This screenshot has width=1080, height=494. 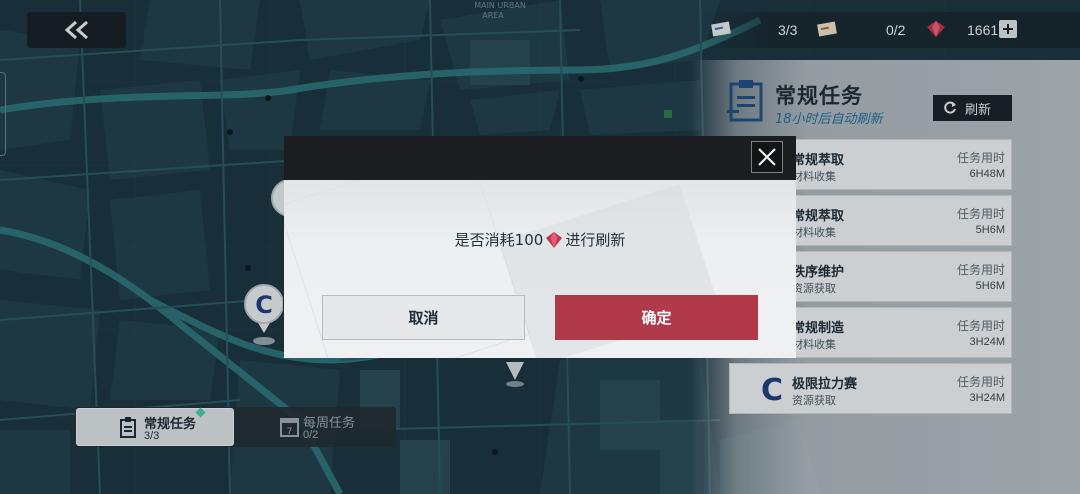 What do you see at coordinates (595, 240) in the screenshot?
I see `message-suffix: 进行刷新` at bounding box center [595, 240].